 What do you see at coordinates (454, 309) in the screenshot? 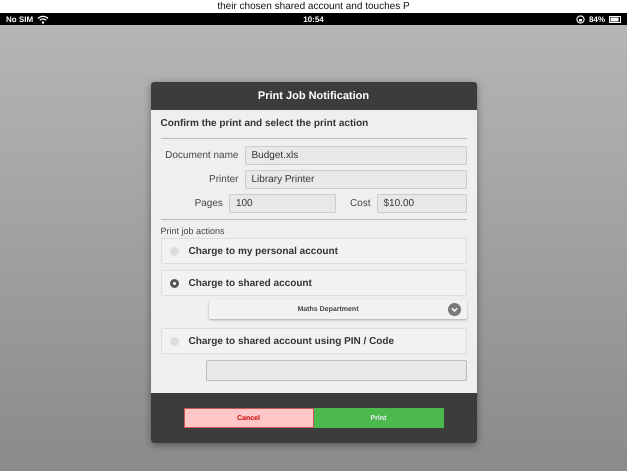
I see `chevron-down-icon` at bounding box center [454, 309].